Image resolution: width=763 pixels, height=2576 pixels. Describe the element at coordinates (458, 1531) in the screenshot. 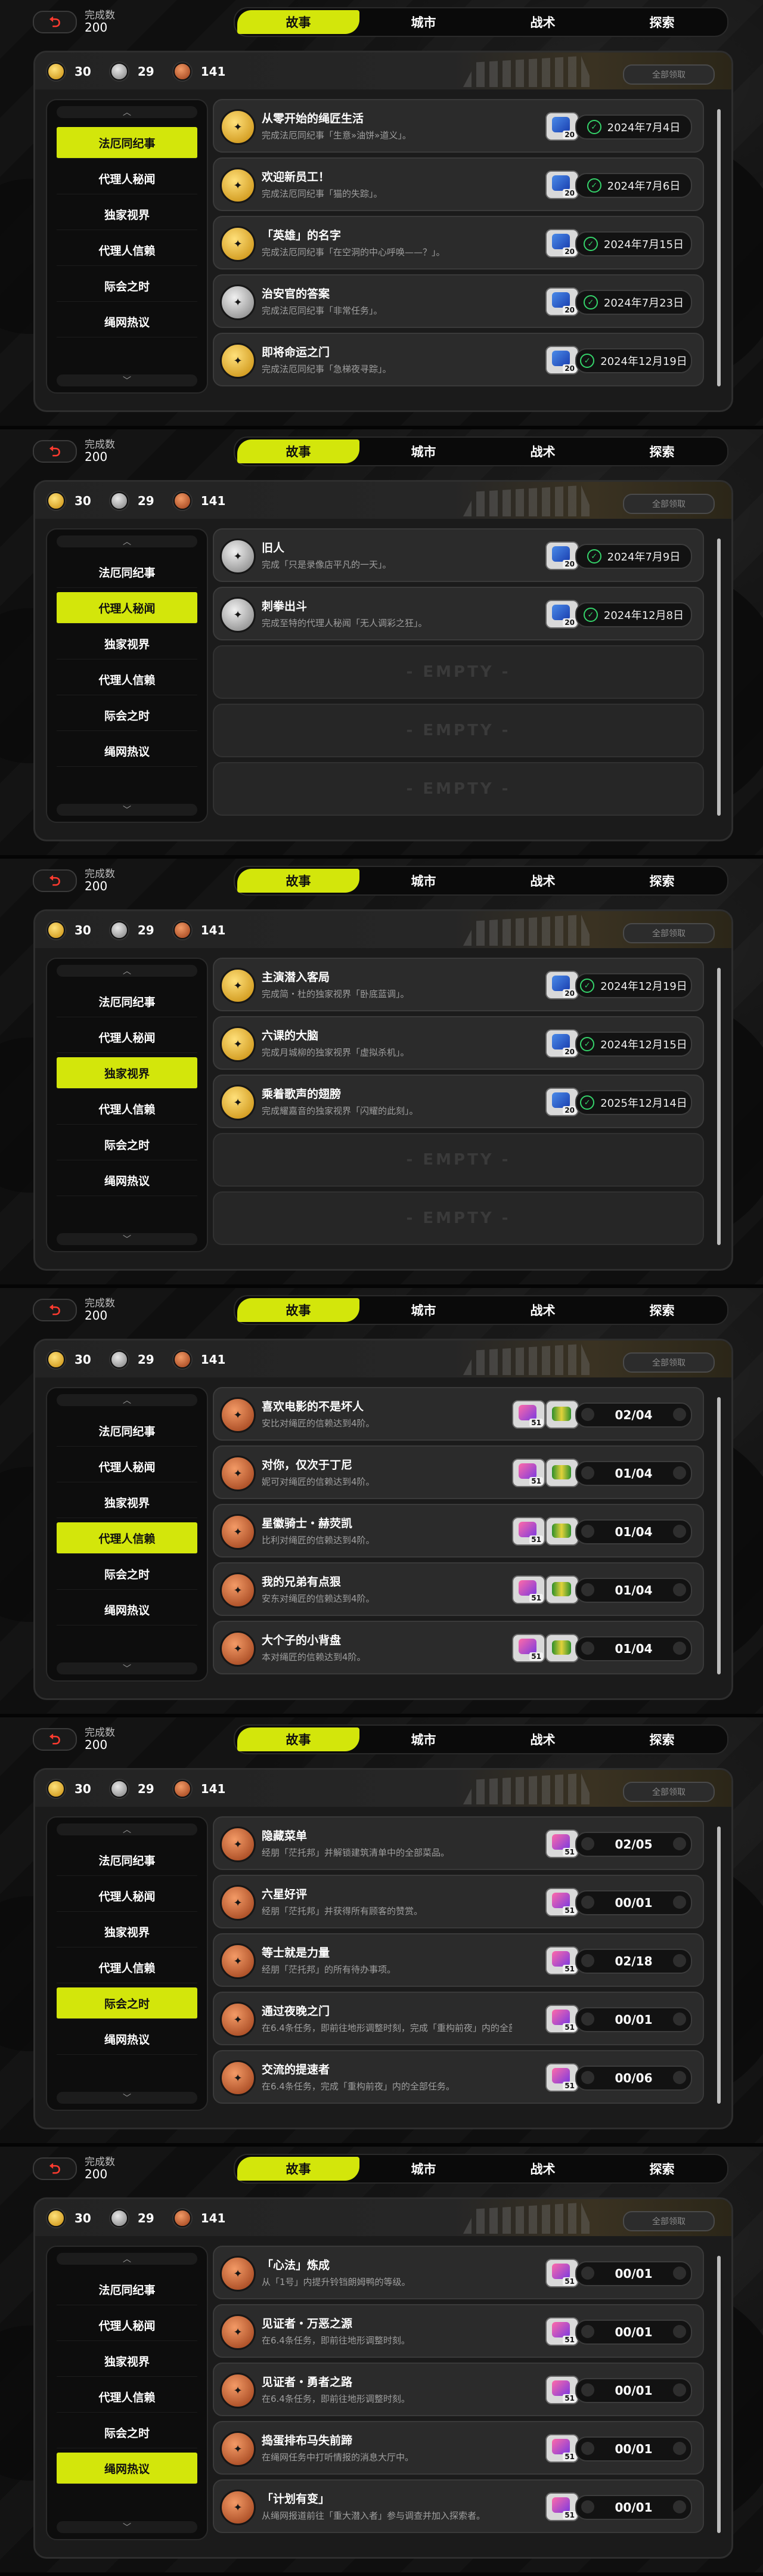

I see `achievement-row: ✦ 星徽骑士・赫荧凯 比利对绳匠的信赖达到4阶。 51 01/04` at that location.